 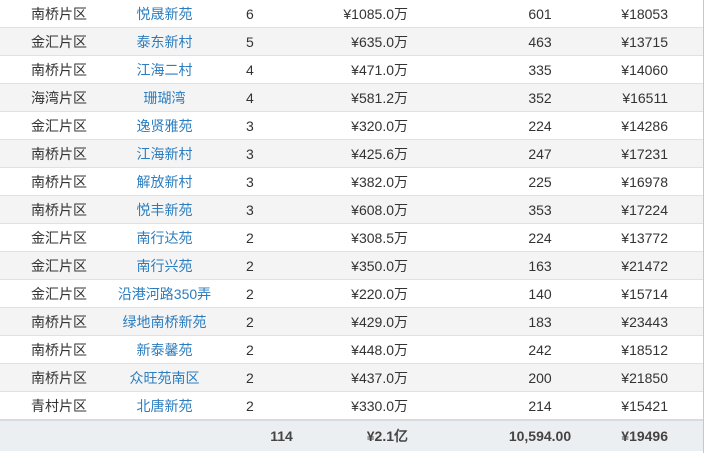 I want to click on community-name-cell: 沿港河路350弄, so click(x=164, y=293).